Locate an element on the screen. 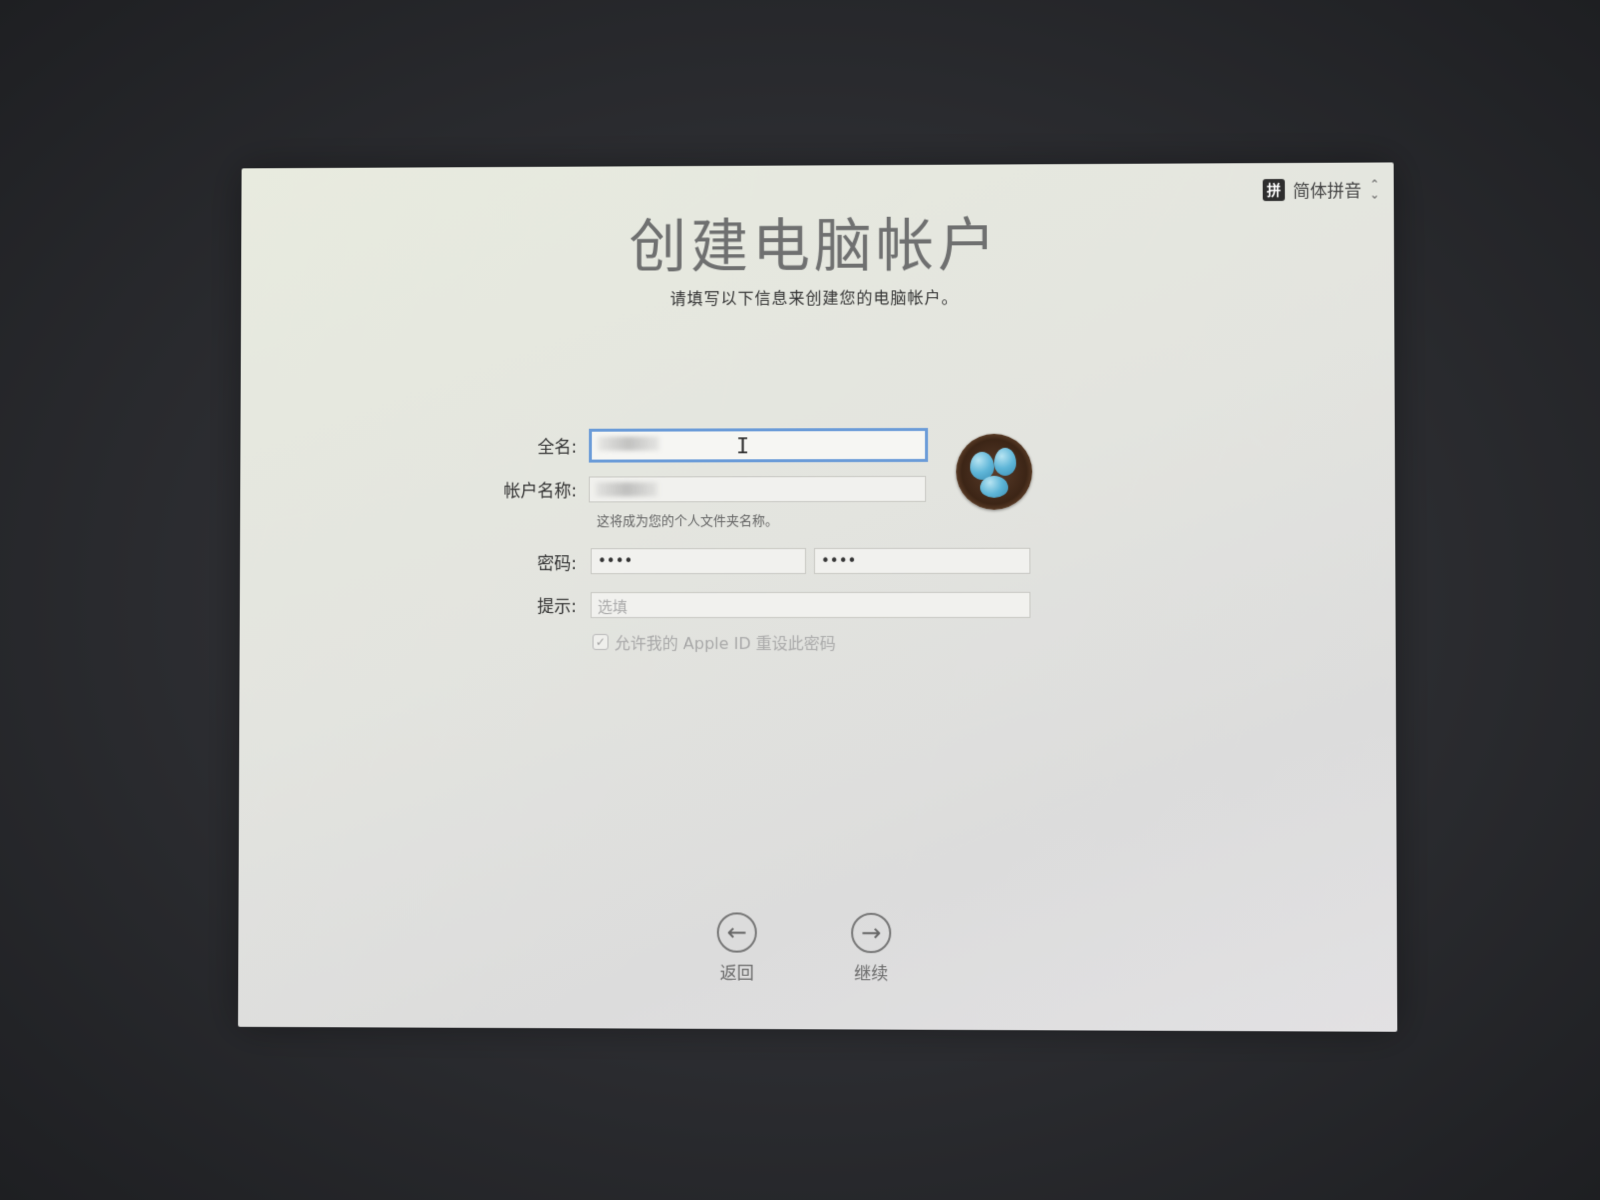 Image resolution: width=1600 pixels, height=1200 pixels. allow-apple-id-reset-option: ✓ 允许我的 Apple ID 重设此密码 is located at coordinates (714, 642).